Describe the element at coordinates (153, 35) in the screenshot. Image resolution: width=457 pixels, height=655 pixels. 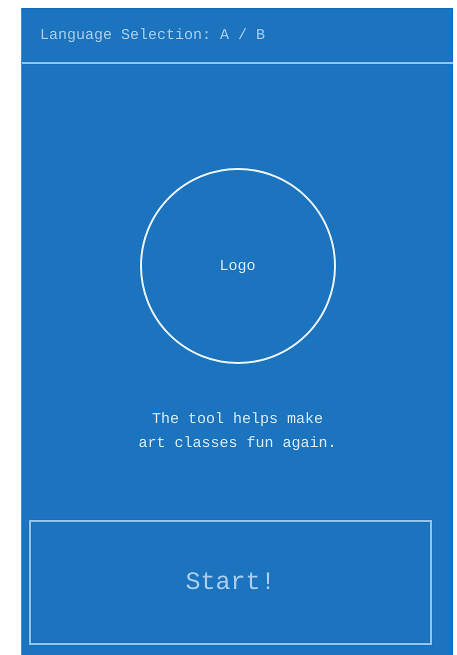
I see `header-title: Language Selection: A / B` at that location.